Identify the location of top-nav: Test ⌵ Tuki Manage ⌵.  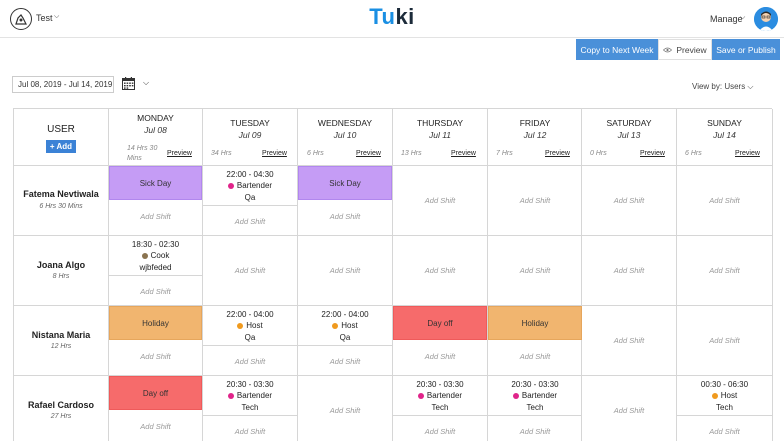
(392, 19).